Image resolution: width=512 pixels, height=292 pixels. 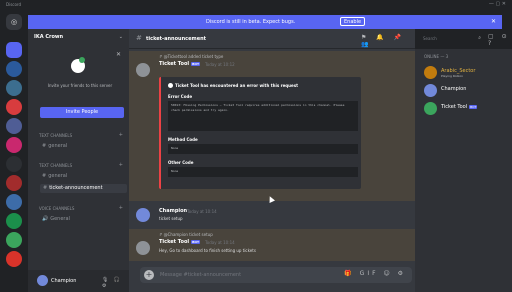 I want to click on search-icon: ⌕, so click(x=479, y=38).